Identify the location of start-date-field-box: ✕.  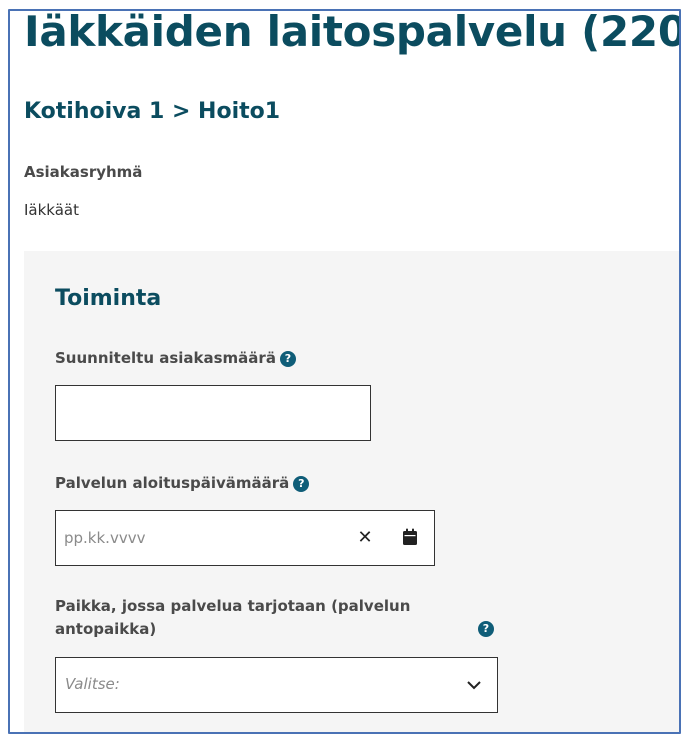
(245, 538).